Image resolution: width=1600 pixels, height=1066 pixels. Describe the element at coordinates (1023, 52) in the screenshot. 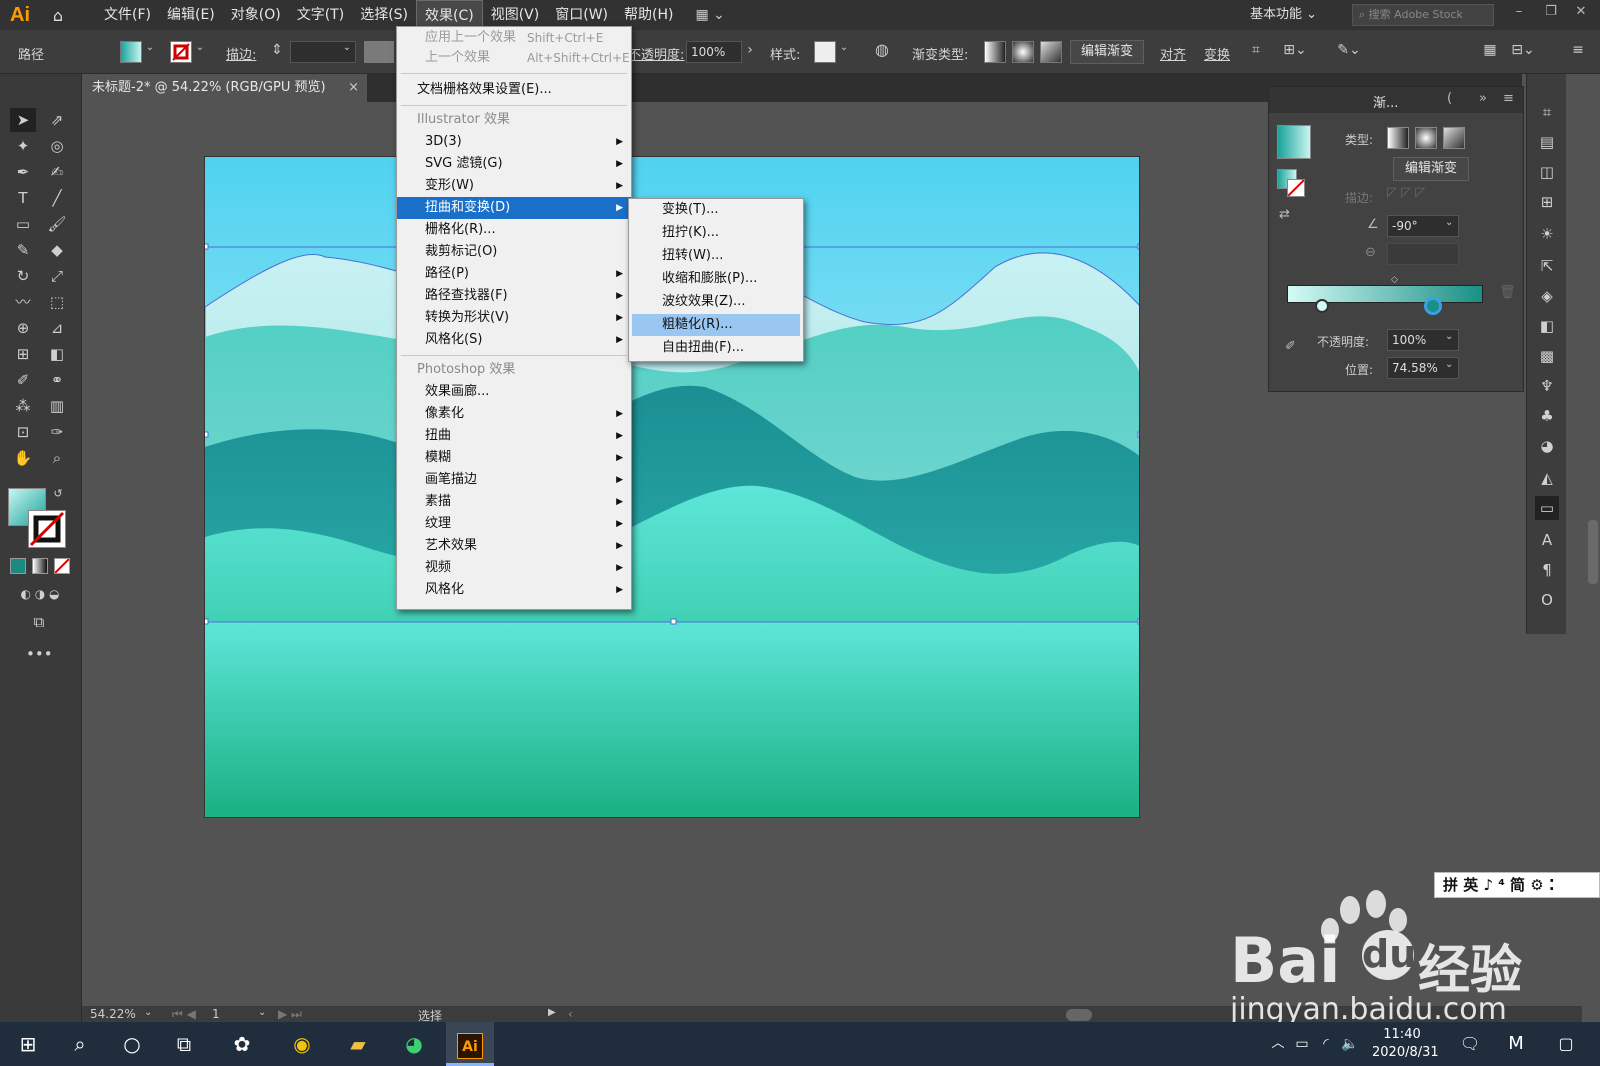

I see `radial-gradient-icon` at that location.